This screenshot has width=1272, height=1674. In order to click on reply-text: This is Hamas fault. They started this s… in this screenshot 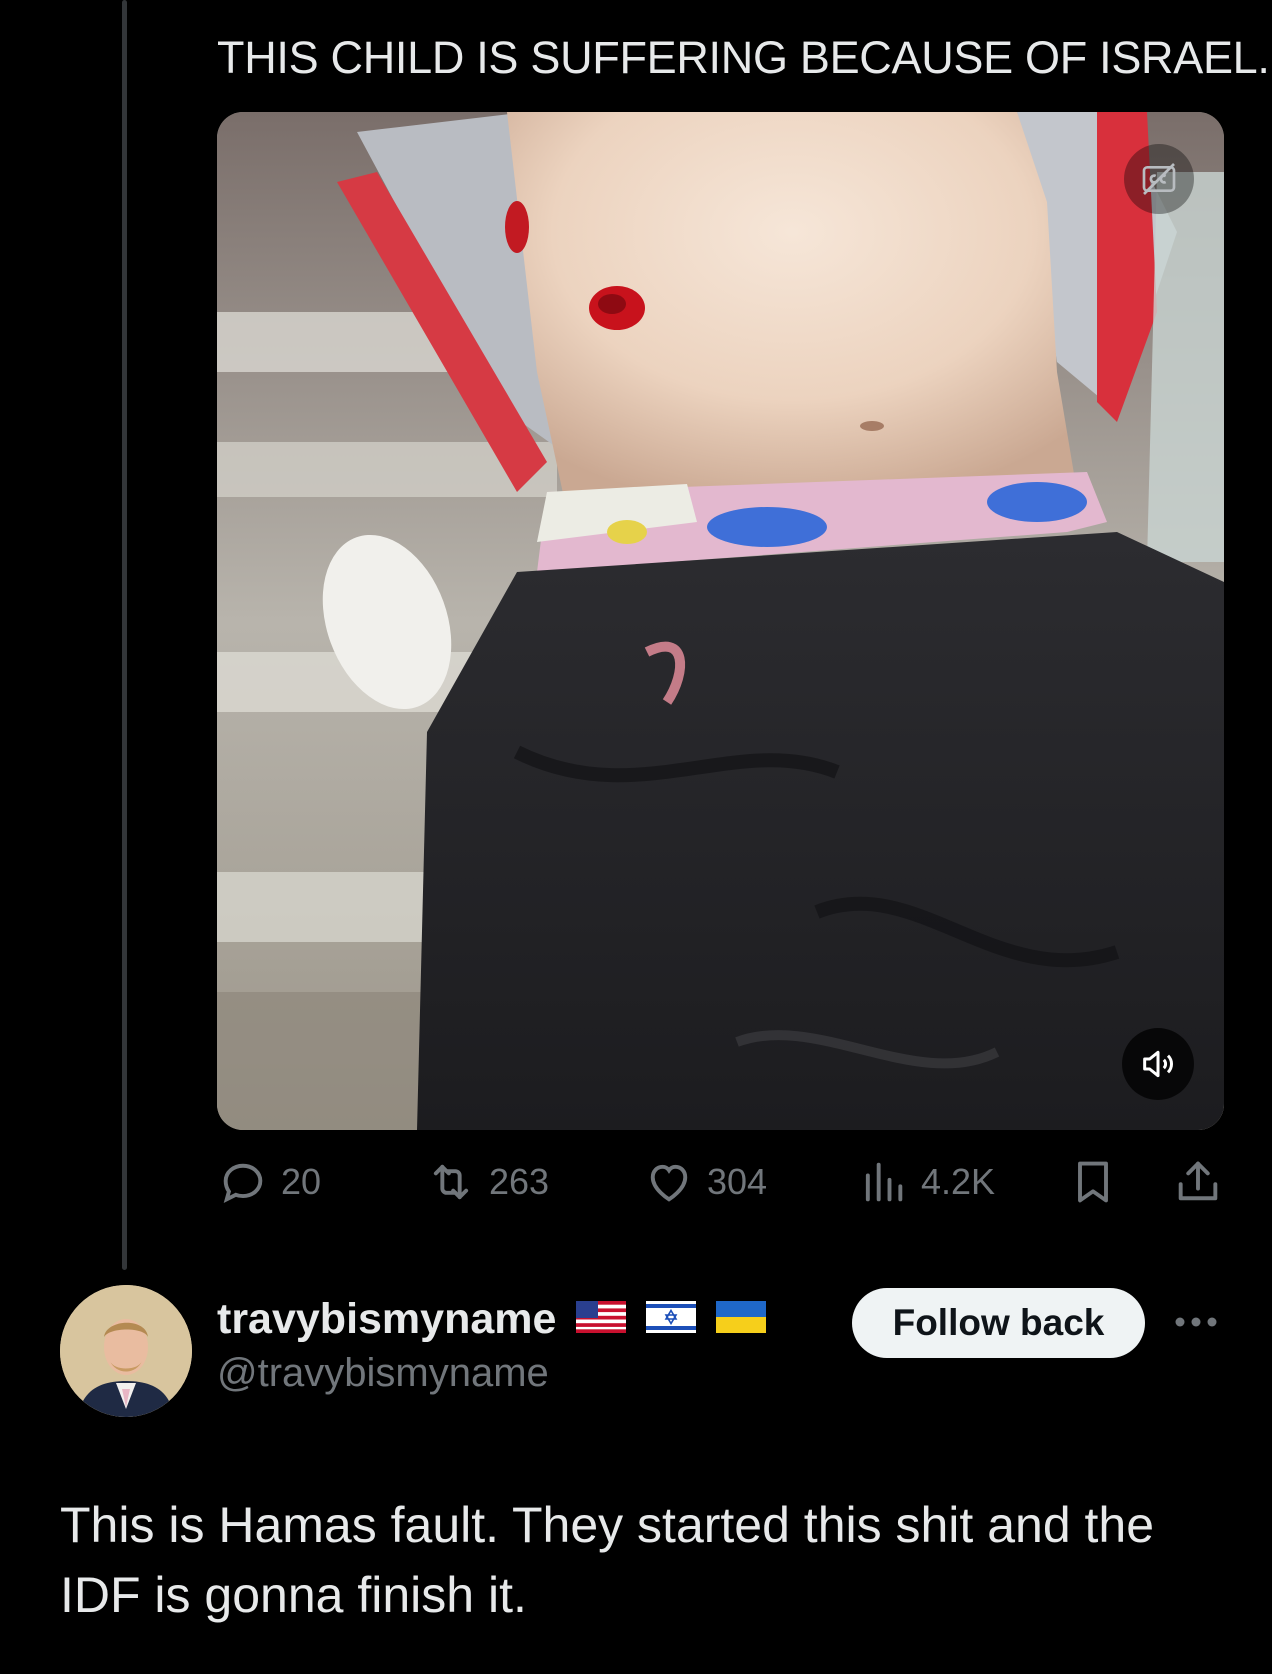, I will do `click(607, 1560)`.